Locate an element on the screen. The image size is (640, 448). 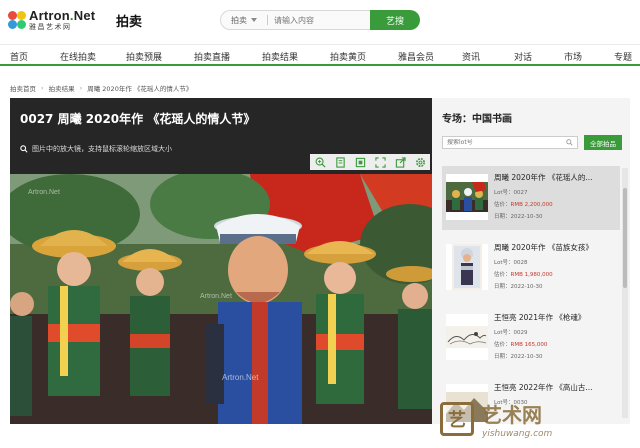
watermark-url: yishuwang.com is located at coordinates (517, 434).